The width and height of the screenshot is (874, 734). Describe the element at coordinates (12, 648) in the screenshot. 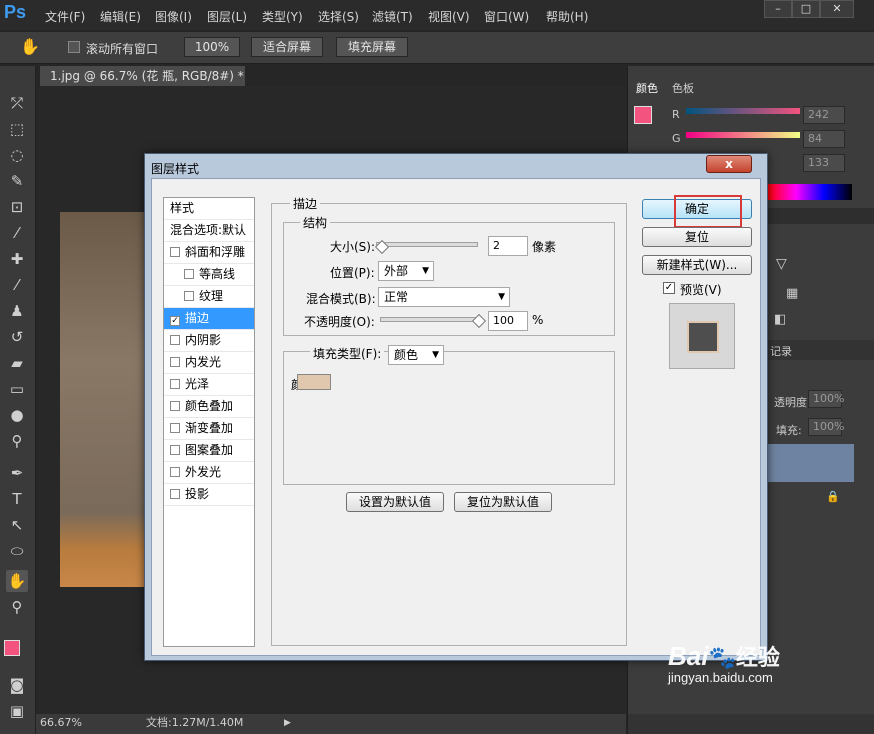

I see `foreground-color-swatch` at that location.